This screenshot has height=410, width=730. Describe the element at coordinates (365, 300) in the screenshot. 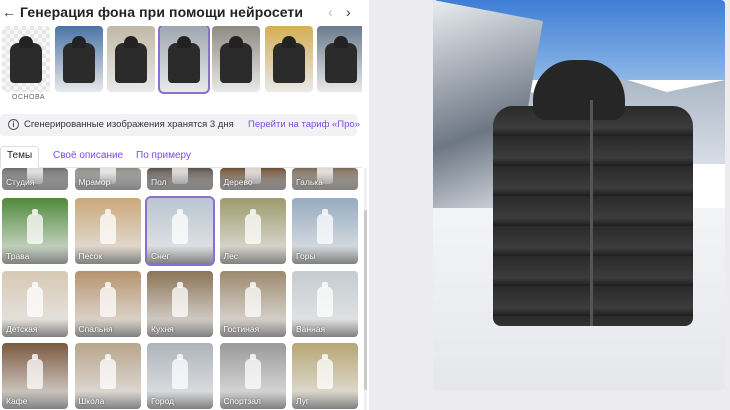

I see `scrollbar-thumb` at that location.